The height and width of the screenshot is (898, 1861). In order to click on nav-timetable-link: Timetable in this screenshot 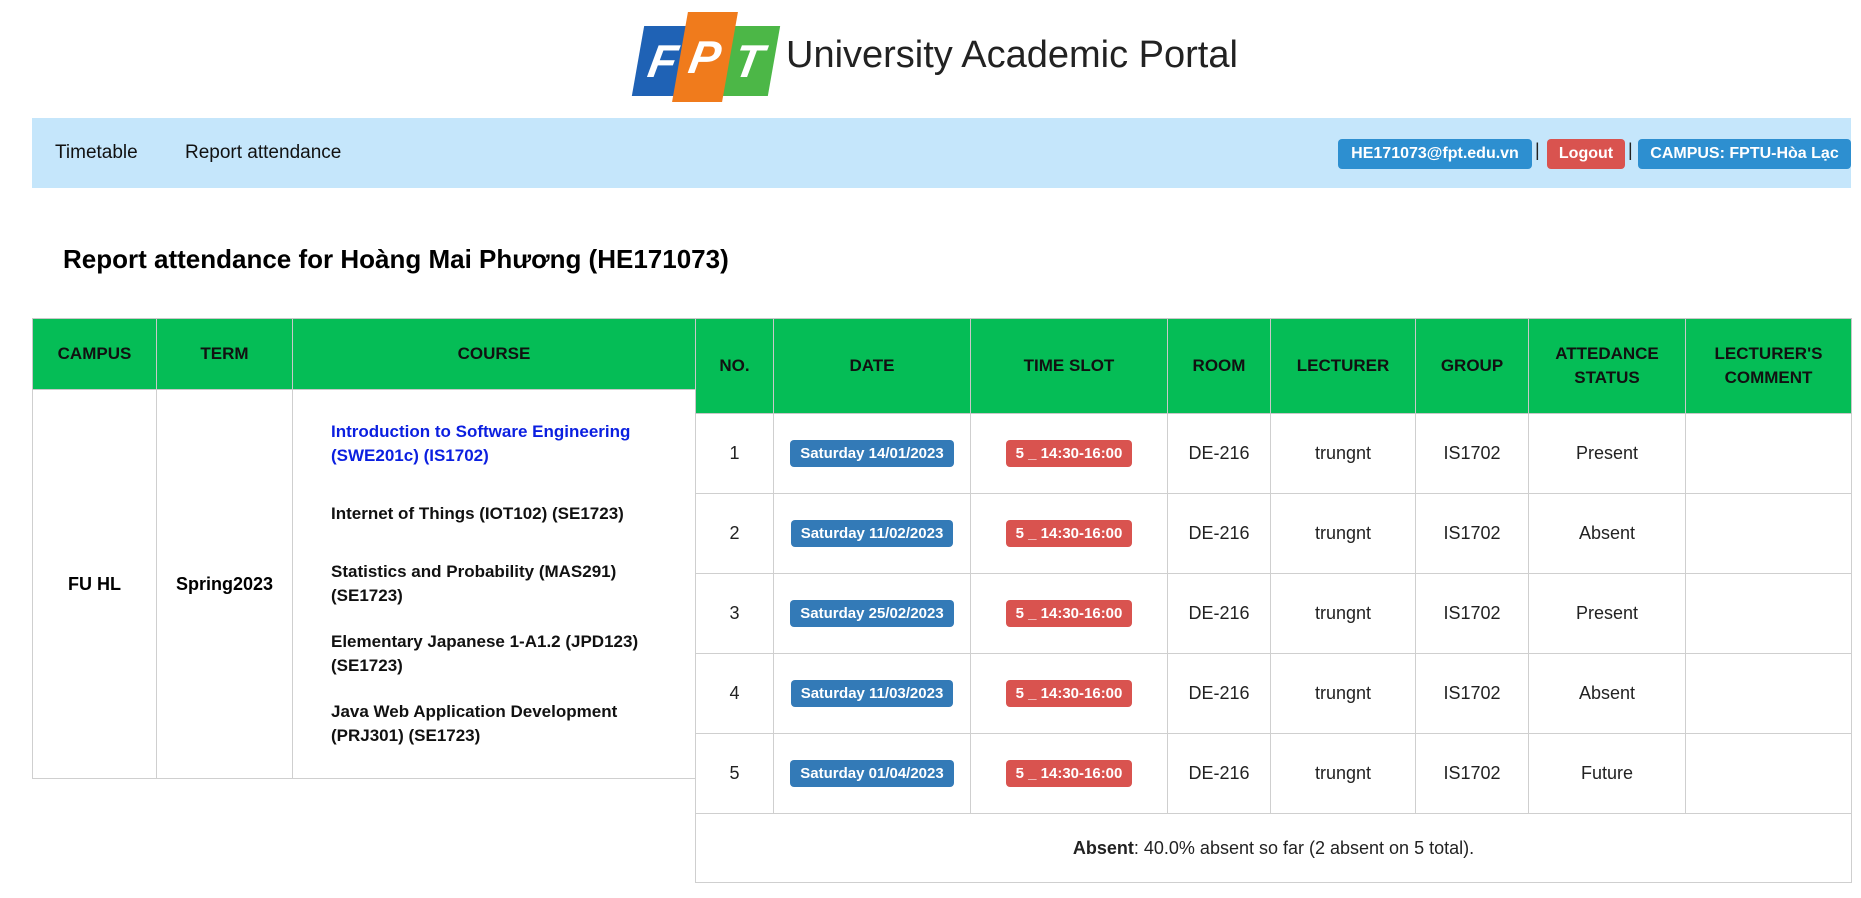, I will do `click(96, 153)`.